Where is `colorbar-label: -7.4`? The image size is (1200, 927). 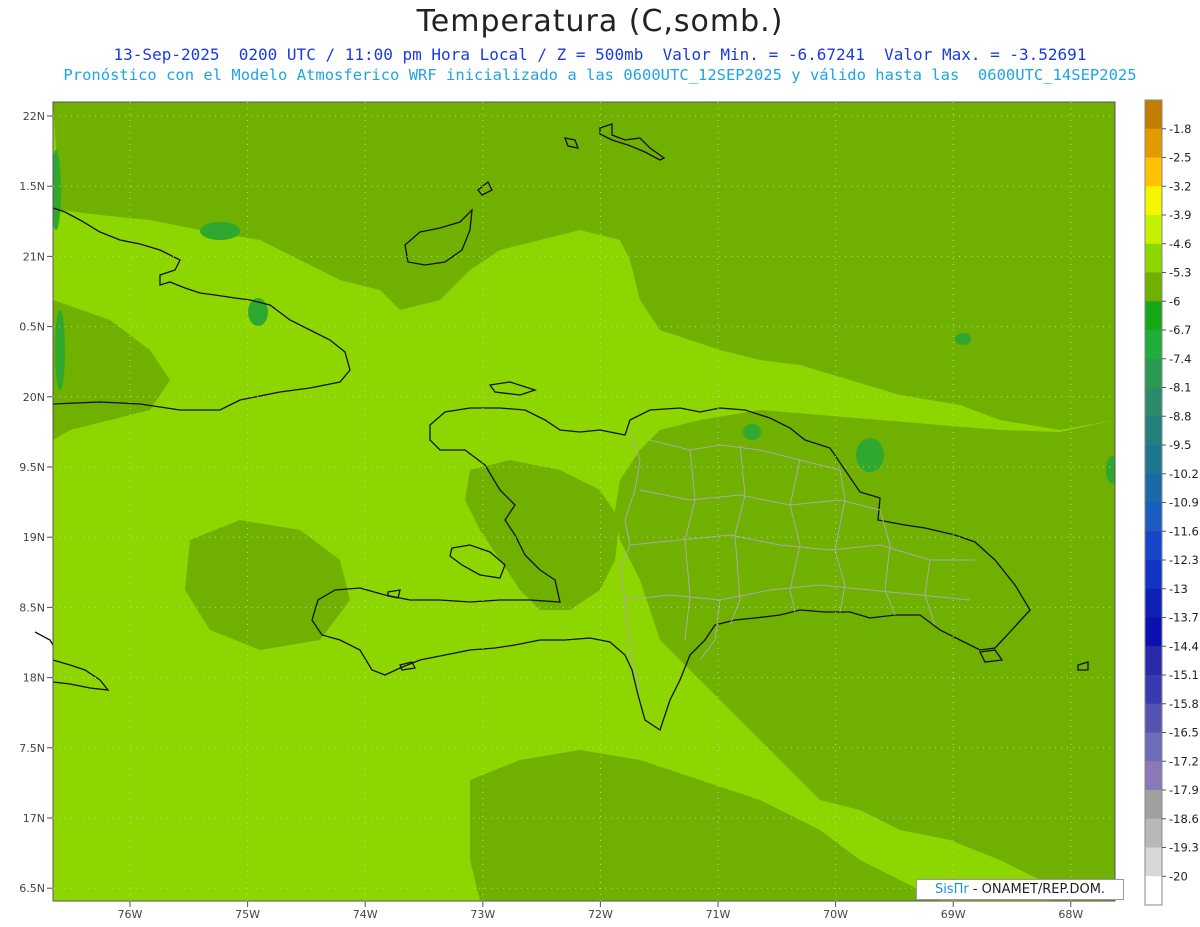
colorbar-label: -7.4 is located at coordinates (1180, 359).